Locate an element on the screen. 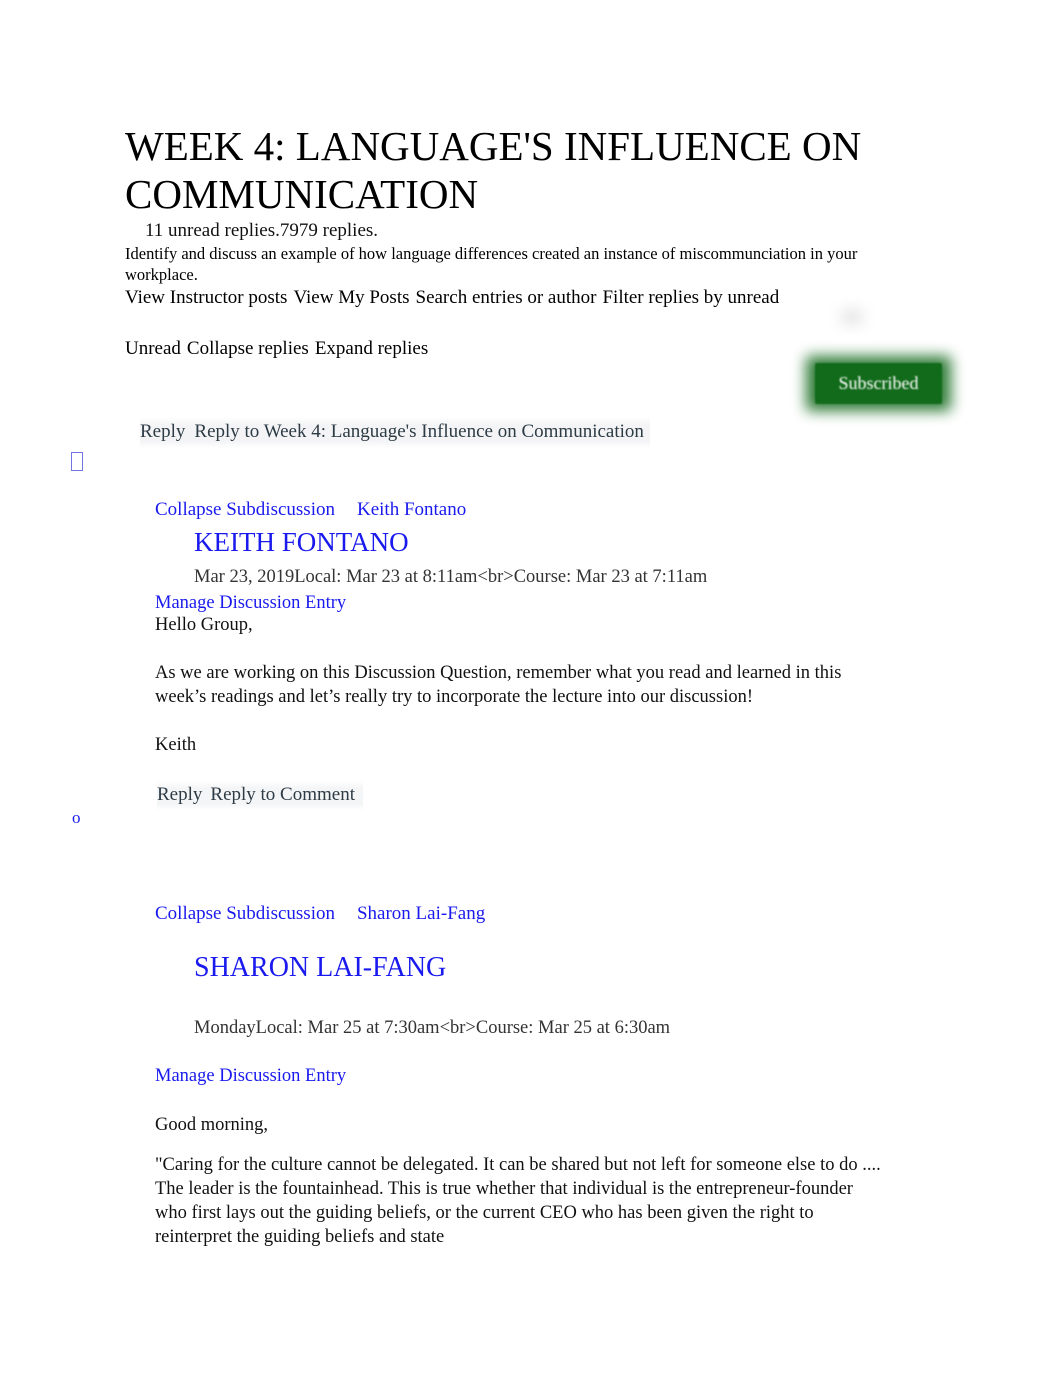 This screenshot has height=1377, width=1062. discussion-entry-sharon-lai-fang: Collapse Subdiscussion Sharon Lai-Fang is located at coordinates (320, 914).